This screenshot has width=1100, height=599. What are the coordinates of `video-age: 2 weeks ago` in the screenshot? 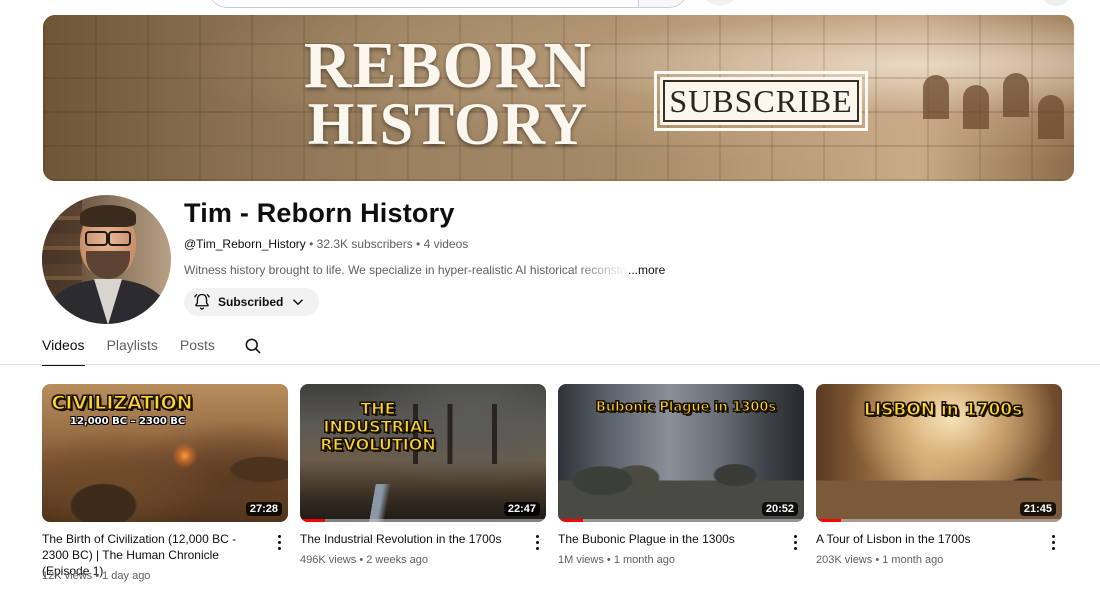 It's located at (397, 560).